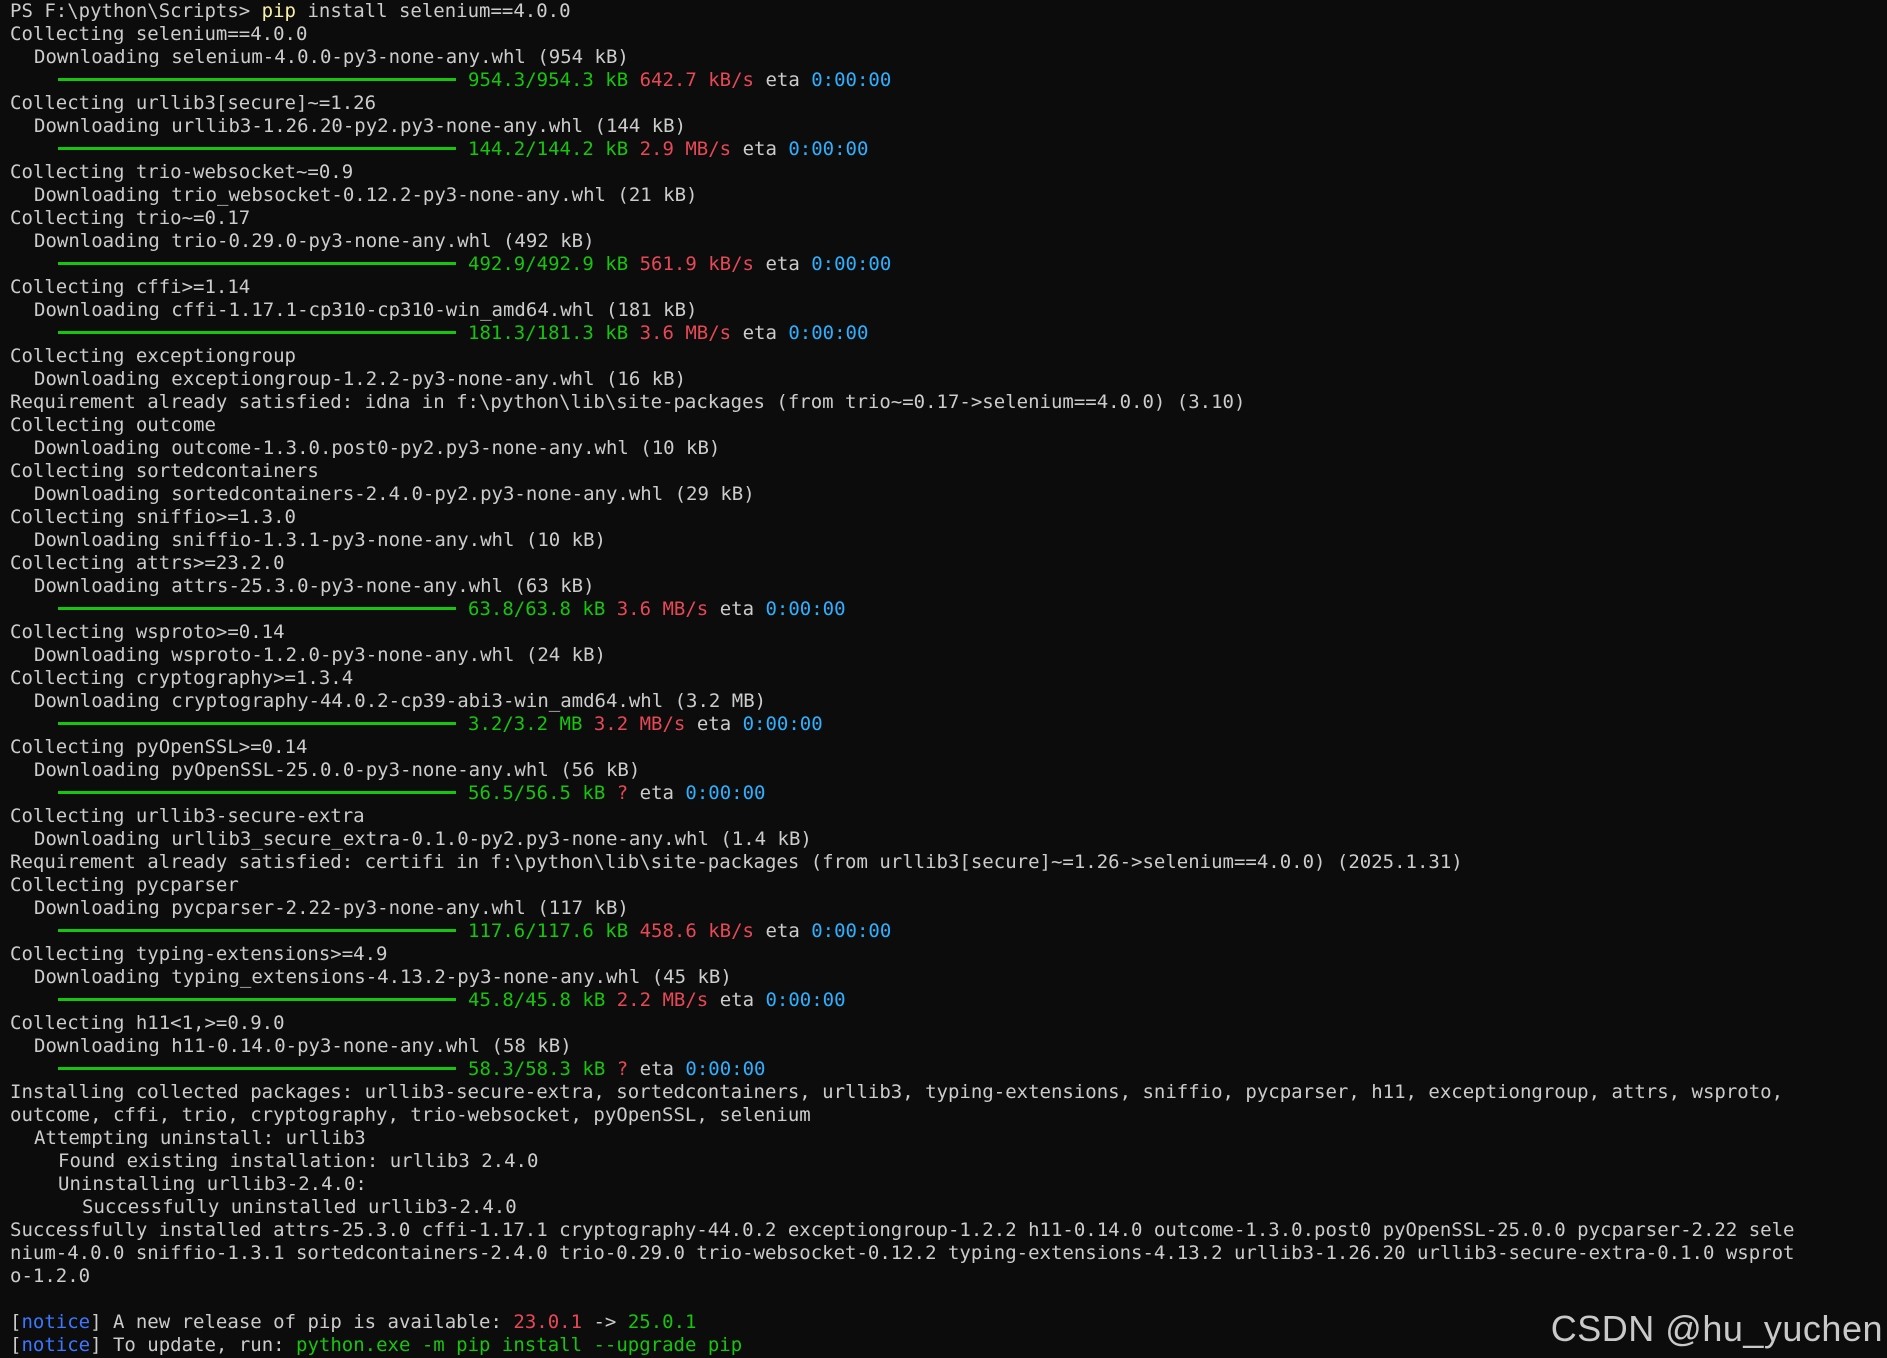 This screenshot has height=1358, width=1887. I want to click on output-line-text: Attempting uninstall: urllib3, so click(200, 1138).